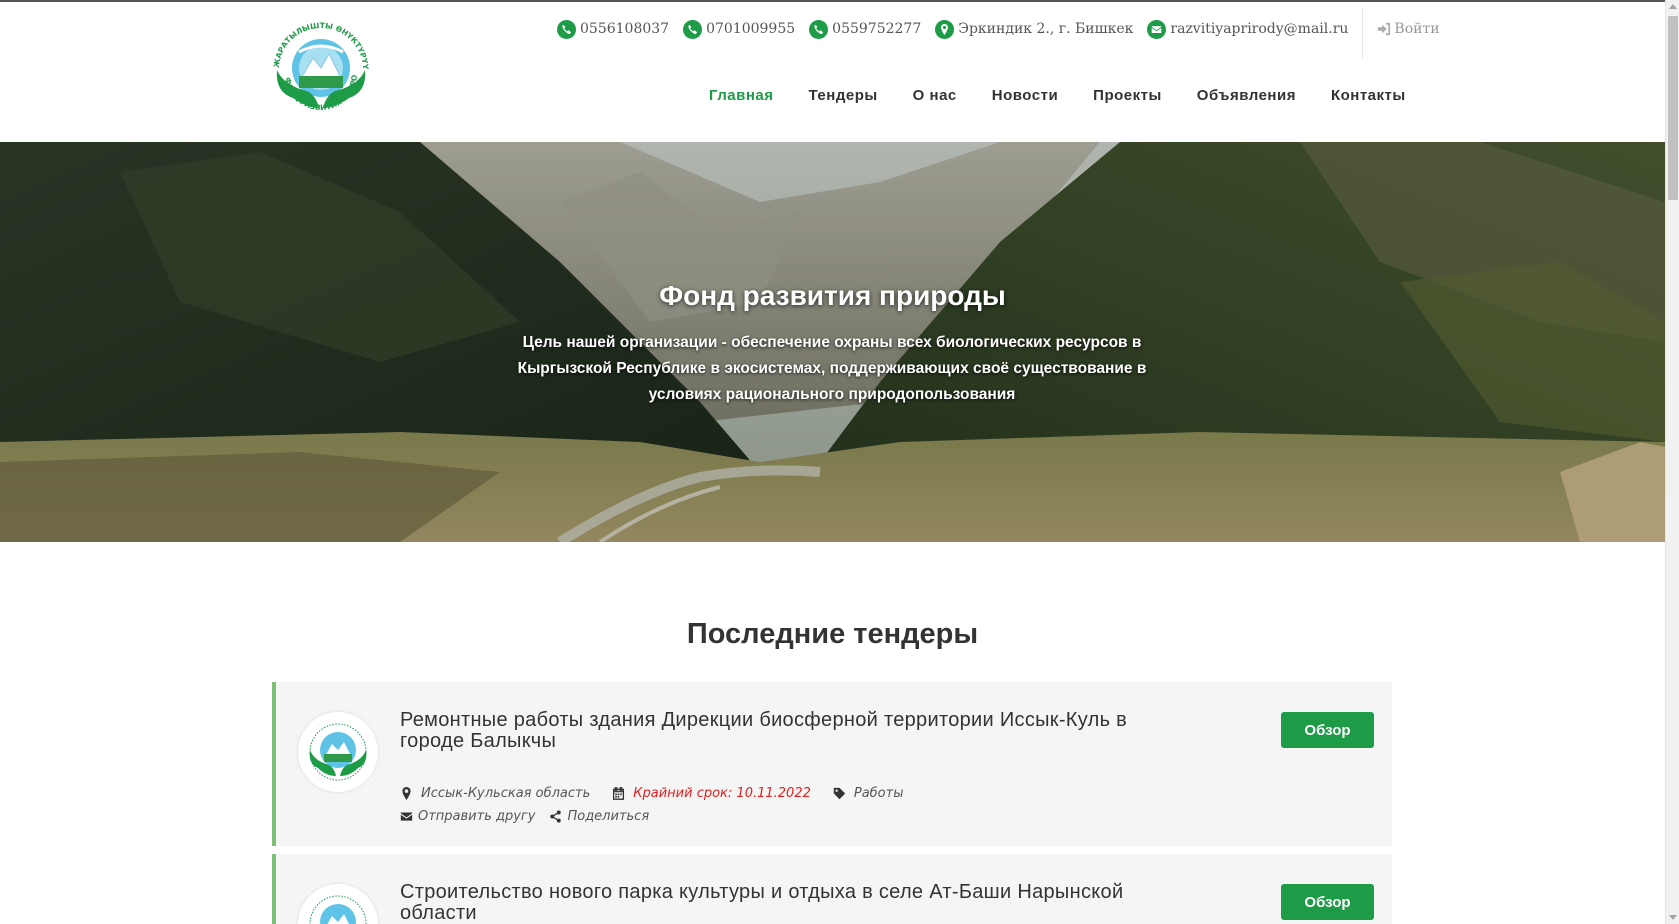 The width and height of the screenshot is (1679, 924). I want to click on phone-1: 0556108037, so click(613, 29).